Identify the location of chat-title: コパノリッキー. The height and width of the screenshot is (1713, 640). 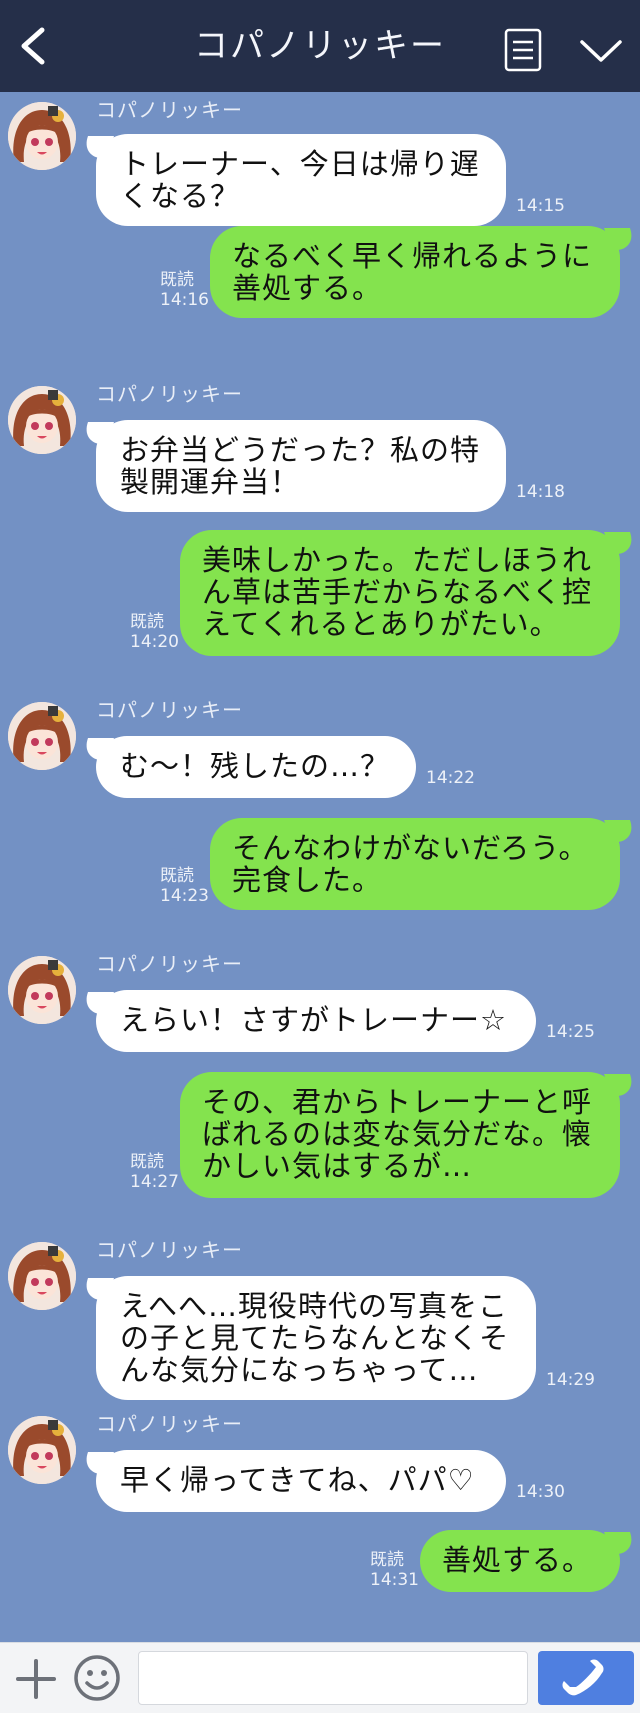
(320, 46).